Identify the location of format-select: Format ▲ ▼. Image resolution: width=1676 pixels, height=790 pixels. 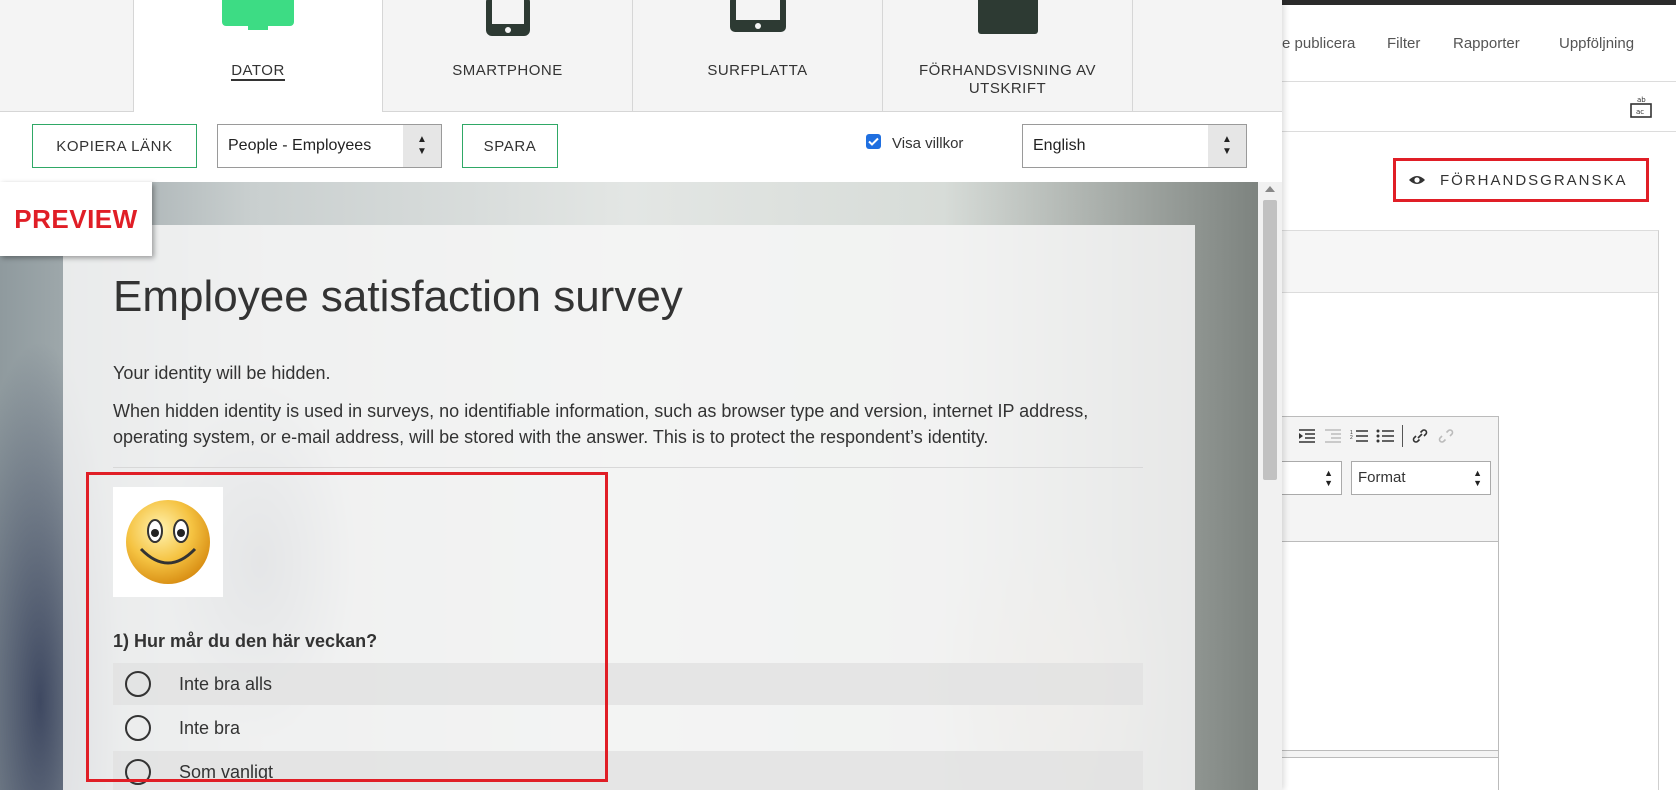
(1421, 478).